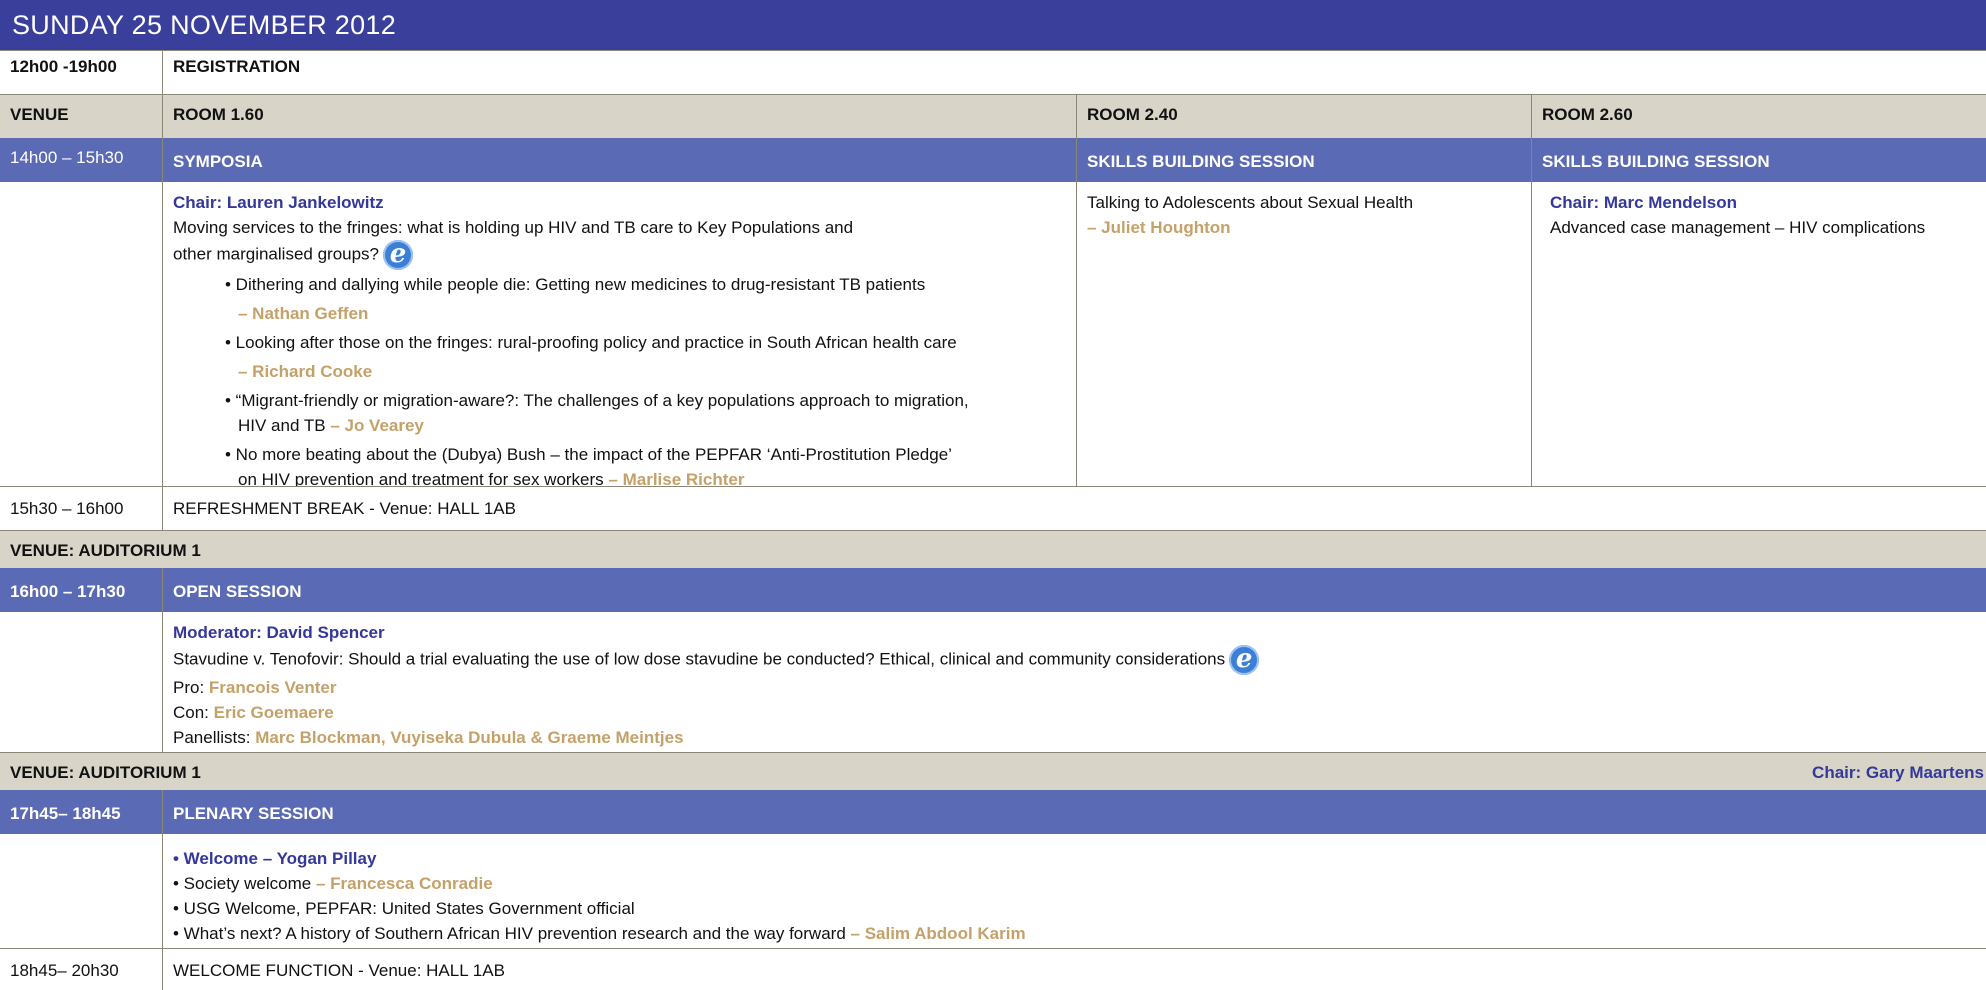 The height and width of the screenshot is (990, 1986). I want to click on registration-label: REGISTRATION, so click(1074, 72).